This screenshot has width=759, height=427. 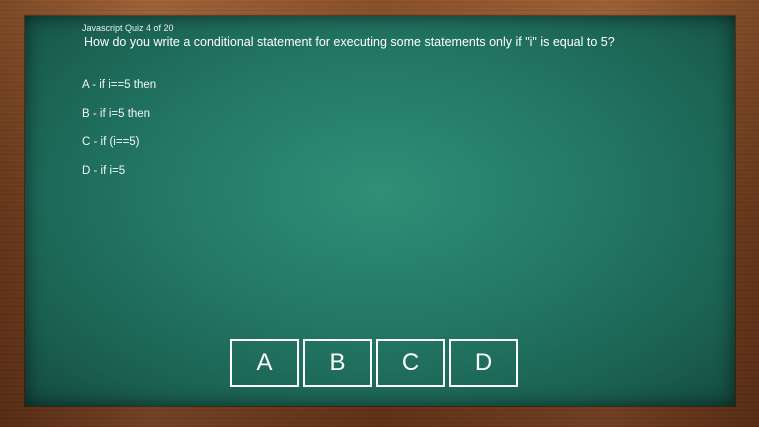 What do you see at coordinates (264, 363) in the screenshot?
I see `answer-a-button: A` at bounding box center [264, 363].